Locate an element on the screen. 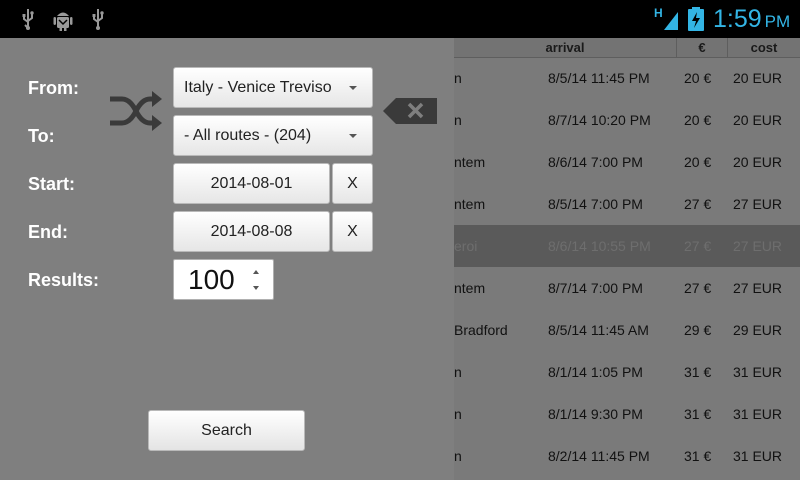 The width and height of the screenshot is (800, 480). from-station-value: Italy - Venice Treviso is located at coordinates (258, 87).